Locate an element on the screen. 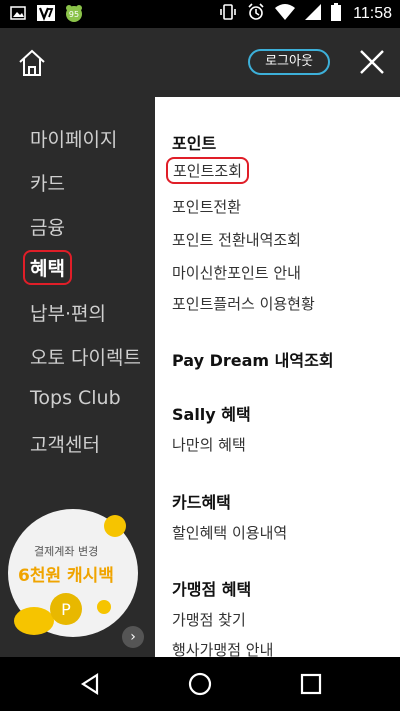 This screenshot has width=400, height=711. menu-item-customer-center: 고객센터 is located at coordinates (65, 443).